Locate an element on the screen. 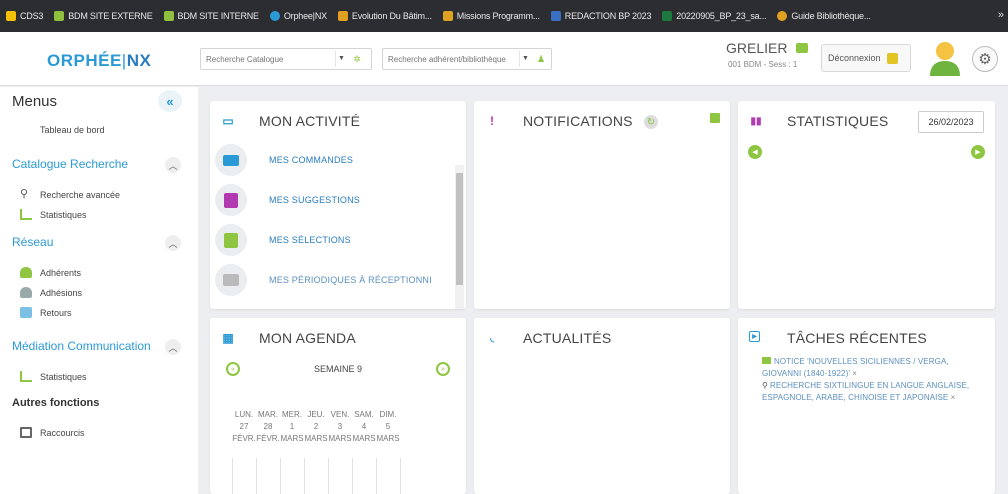 Image resolution: width=1008 pixels, height=494 pixels. adherent-search-input is located at coordinates (451, 59).